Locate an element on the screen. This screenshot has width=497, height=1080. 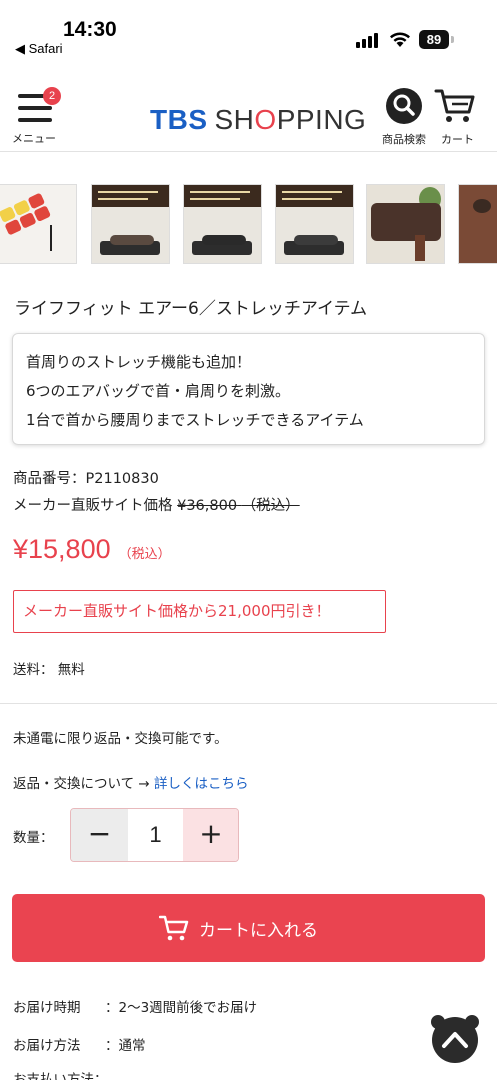
tbs-shopping-logo: TBS SHOPPING is located at coordinates (258, 120).